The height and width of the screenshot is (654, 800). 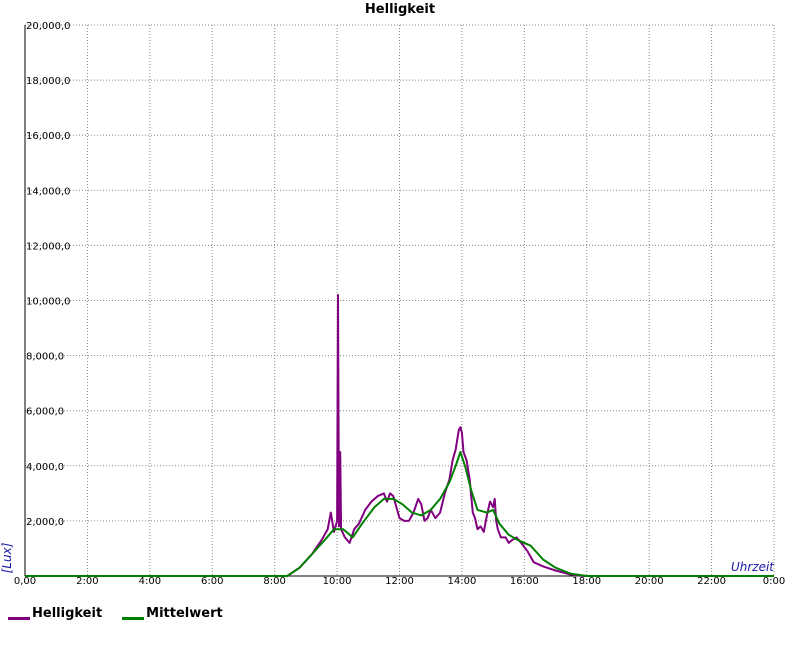 What do you see at coordinates (711, 581) in the screenshot?
I see `x-tick-label: 22:00` at bounding box center [711, 581].